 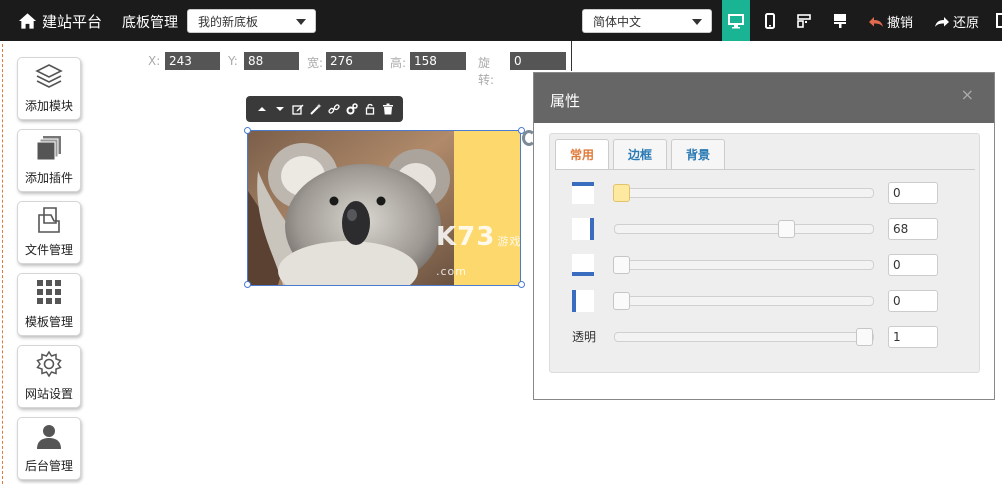 What do you see at coordinates (351, 208) in the screenshot?
I see `koala-image` at bounding box center [351, 208].